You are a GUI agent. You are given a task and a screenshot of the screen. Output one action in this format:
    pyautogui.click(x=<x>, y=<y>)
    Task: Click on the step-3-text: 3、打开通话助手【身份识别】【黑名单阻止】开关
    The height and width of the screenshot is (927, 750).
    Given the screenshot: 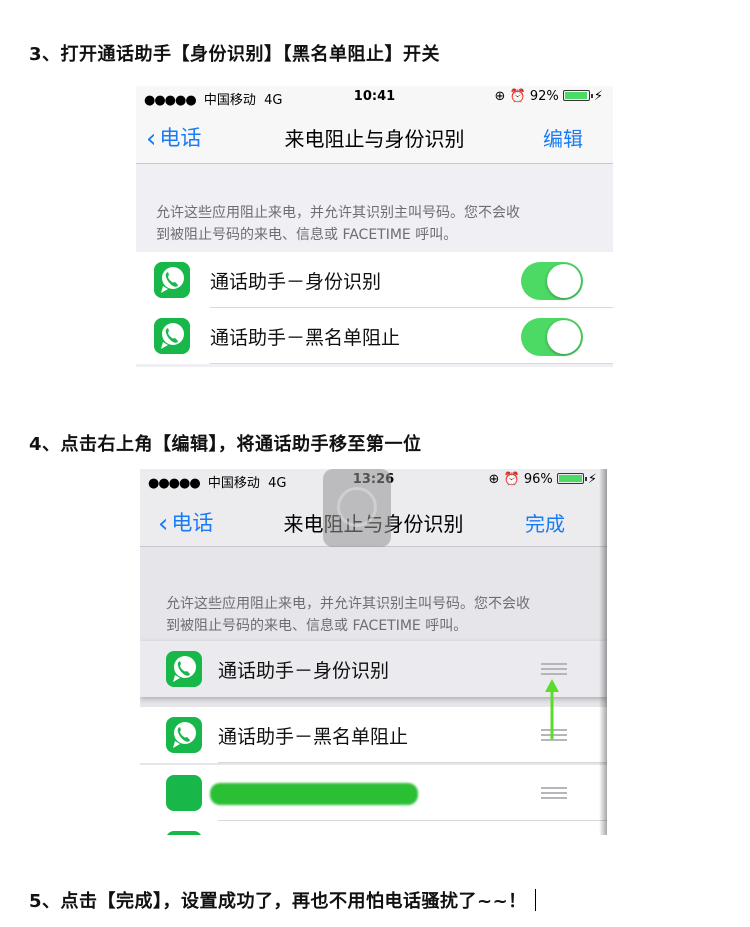 What is the action you would take?
    pyautogui.click(x=235, y=54)
    